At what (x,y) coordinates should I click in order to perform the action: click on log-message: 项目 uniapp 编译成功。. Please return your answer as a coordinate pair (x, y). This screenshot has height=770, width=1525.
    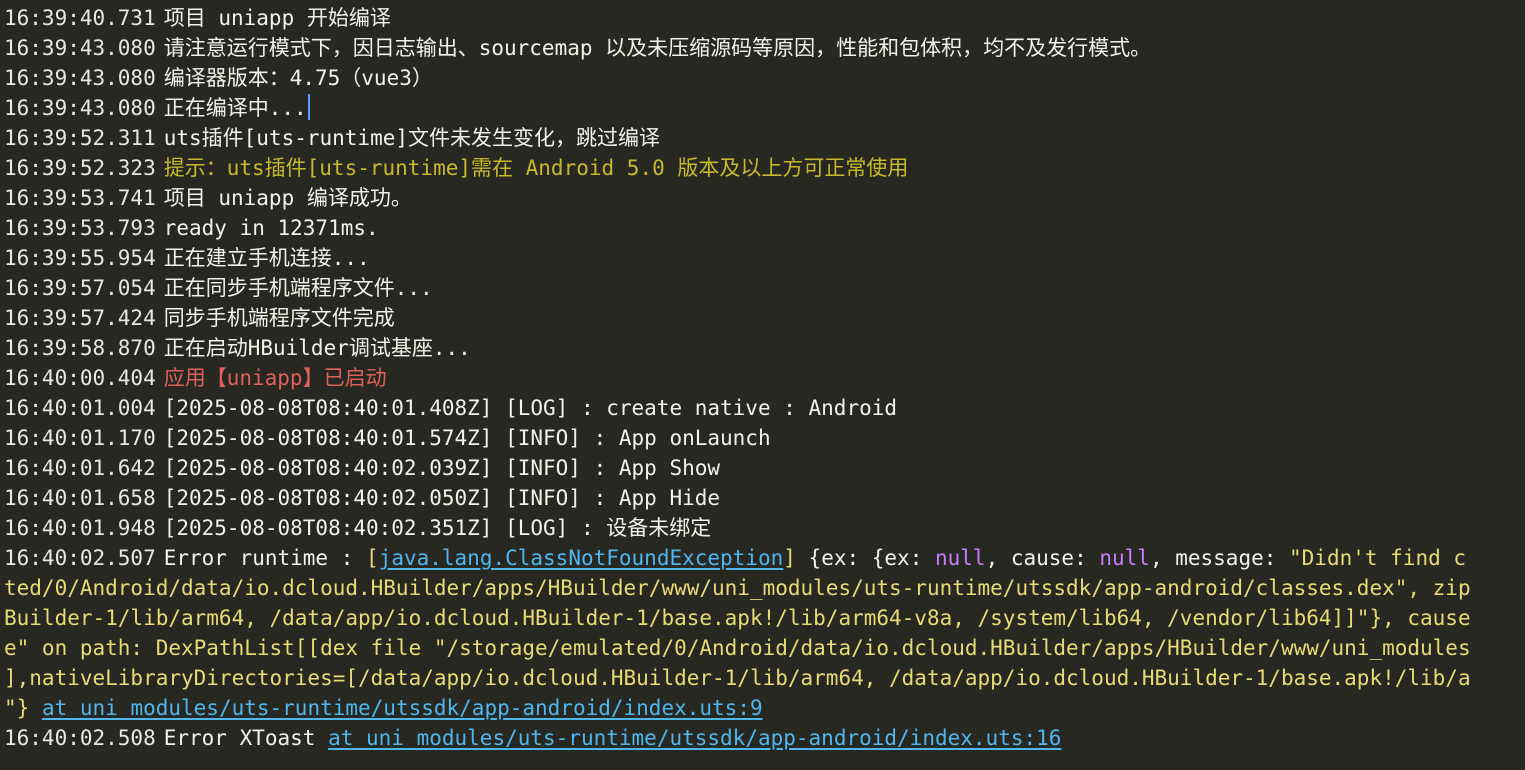
    Looking at the image, I should click on (287, 198).